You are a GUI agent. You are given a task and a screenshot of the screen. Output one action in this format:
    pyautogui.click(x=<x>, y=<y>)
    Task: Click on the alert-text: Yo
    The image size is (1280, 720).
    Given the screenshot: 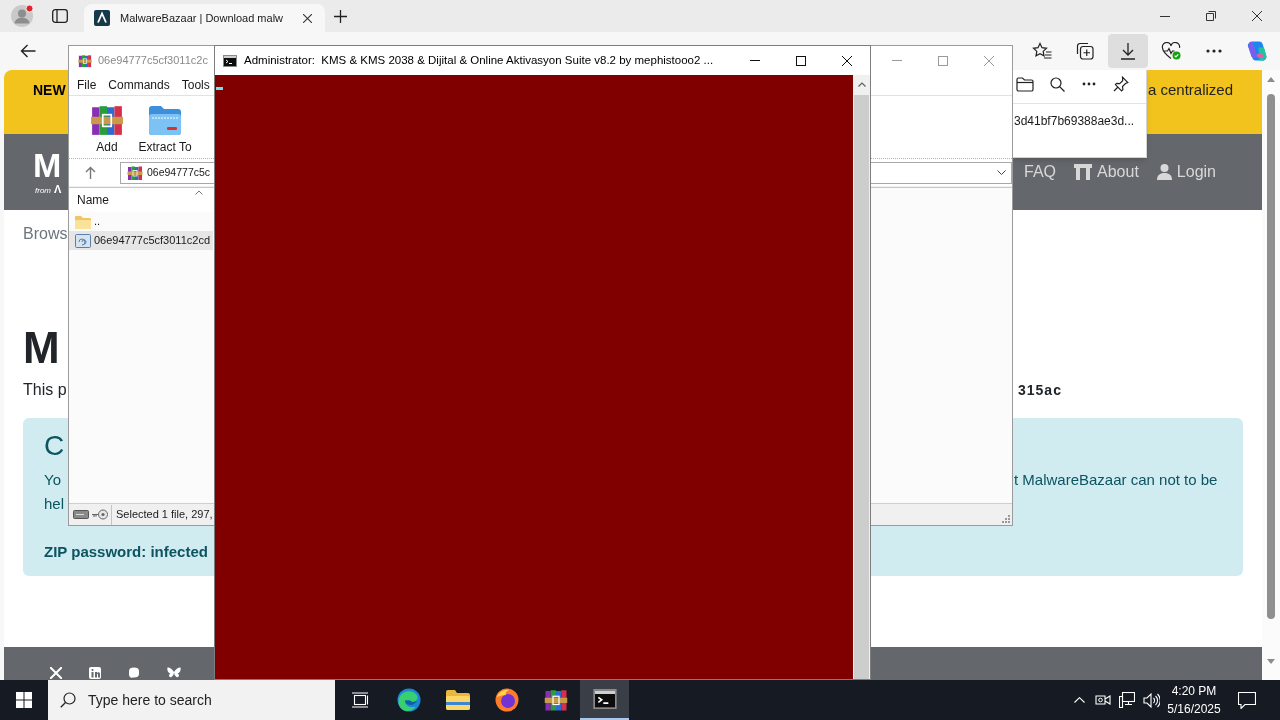 What is the action you would take?
    pyautogui.click(x=52, y=480)
    